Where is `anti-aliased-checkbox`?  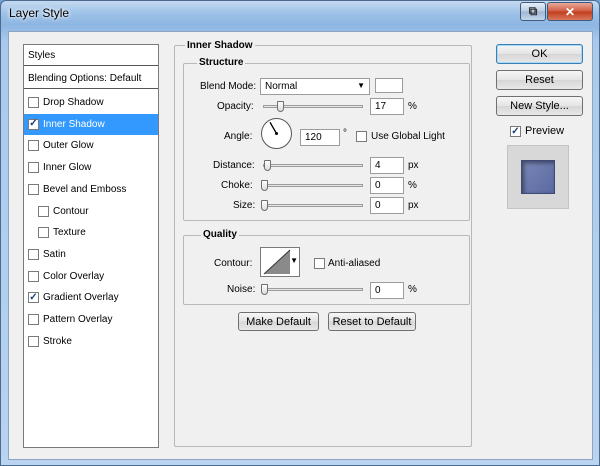 anti-aliased-checkbox is located at coordinates (319, 263).